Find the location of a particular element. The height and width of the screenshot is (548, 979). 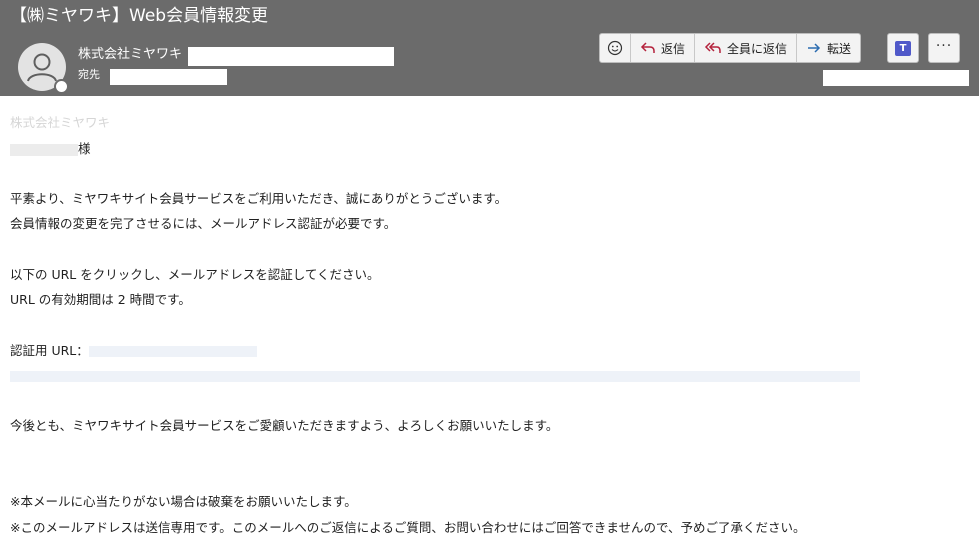

react-button is located at coordinates (615, 48).